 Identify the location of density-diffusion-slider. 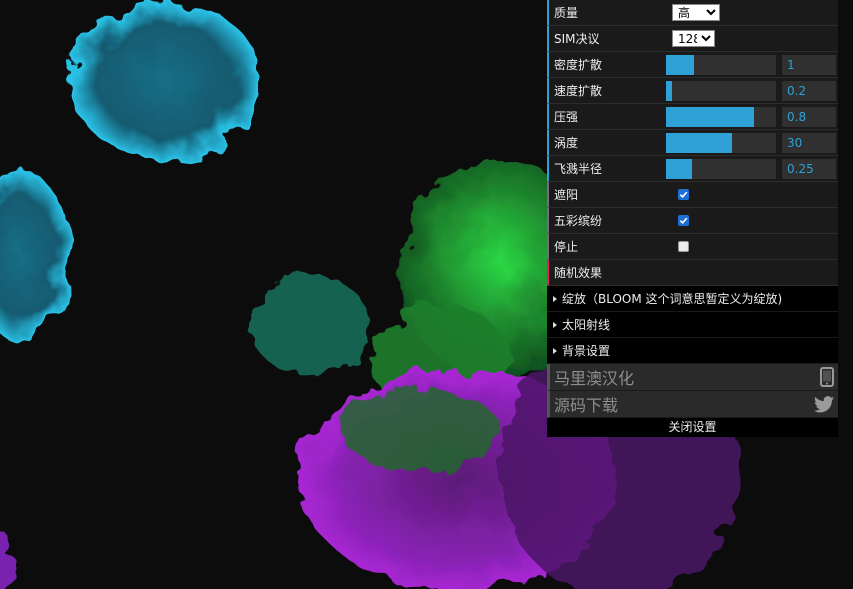
(721, 64).